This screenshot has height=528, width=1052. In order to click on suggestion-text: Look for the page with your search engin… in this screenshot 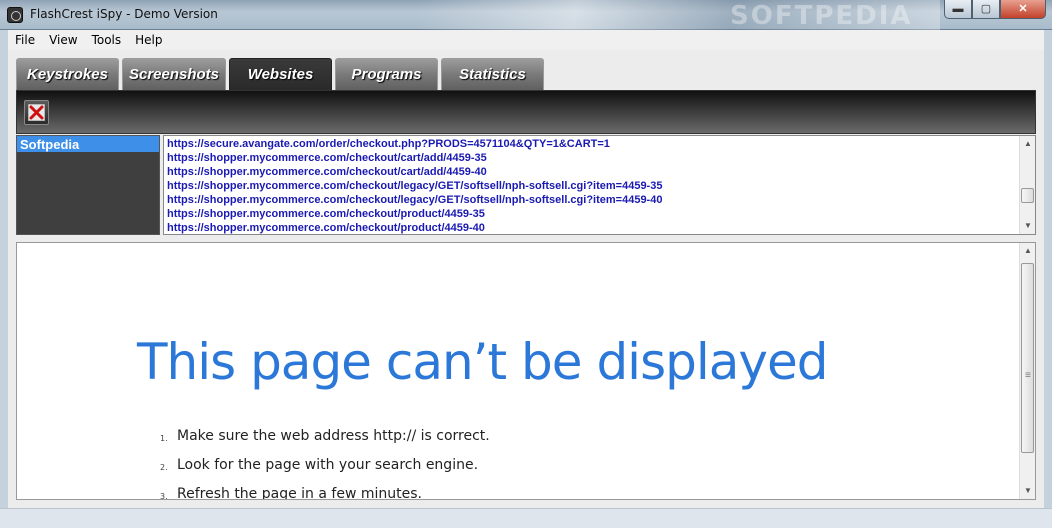, I will do `click(328, 465)`.